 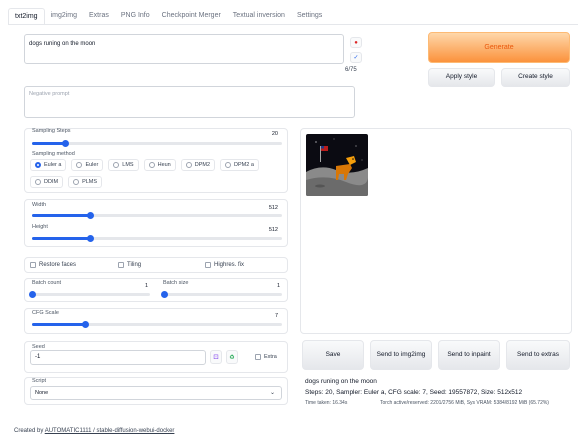 I want to click on moon-dog-image, so click(x=337, y=165).